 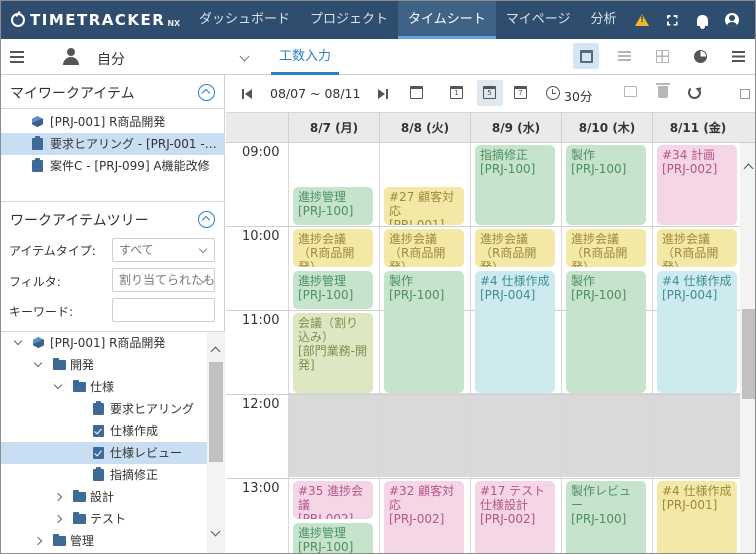 What do you see at coordinates (315, 93) in the screenshot?
I see `date-range: 08/07 ~ 08/11` at bounding box center [315, 93].